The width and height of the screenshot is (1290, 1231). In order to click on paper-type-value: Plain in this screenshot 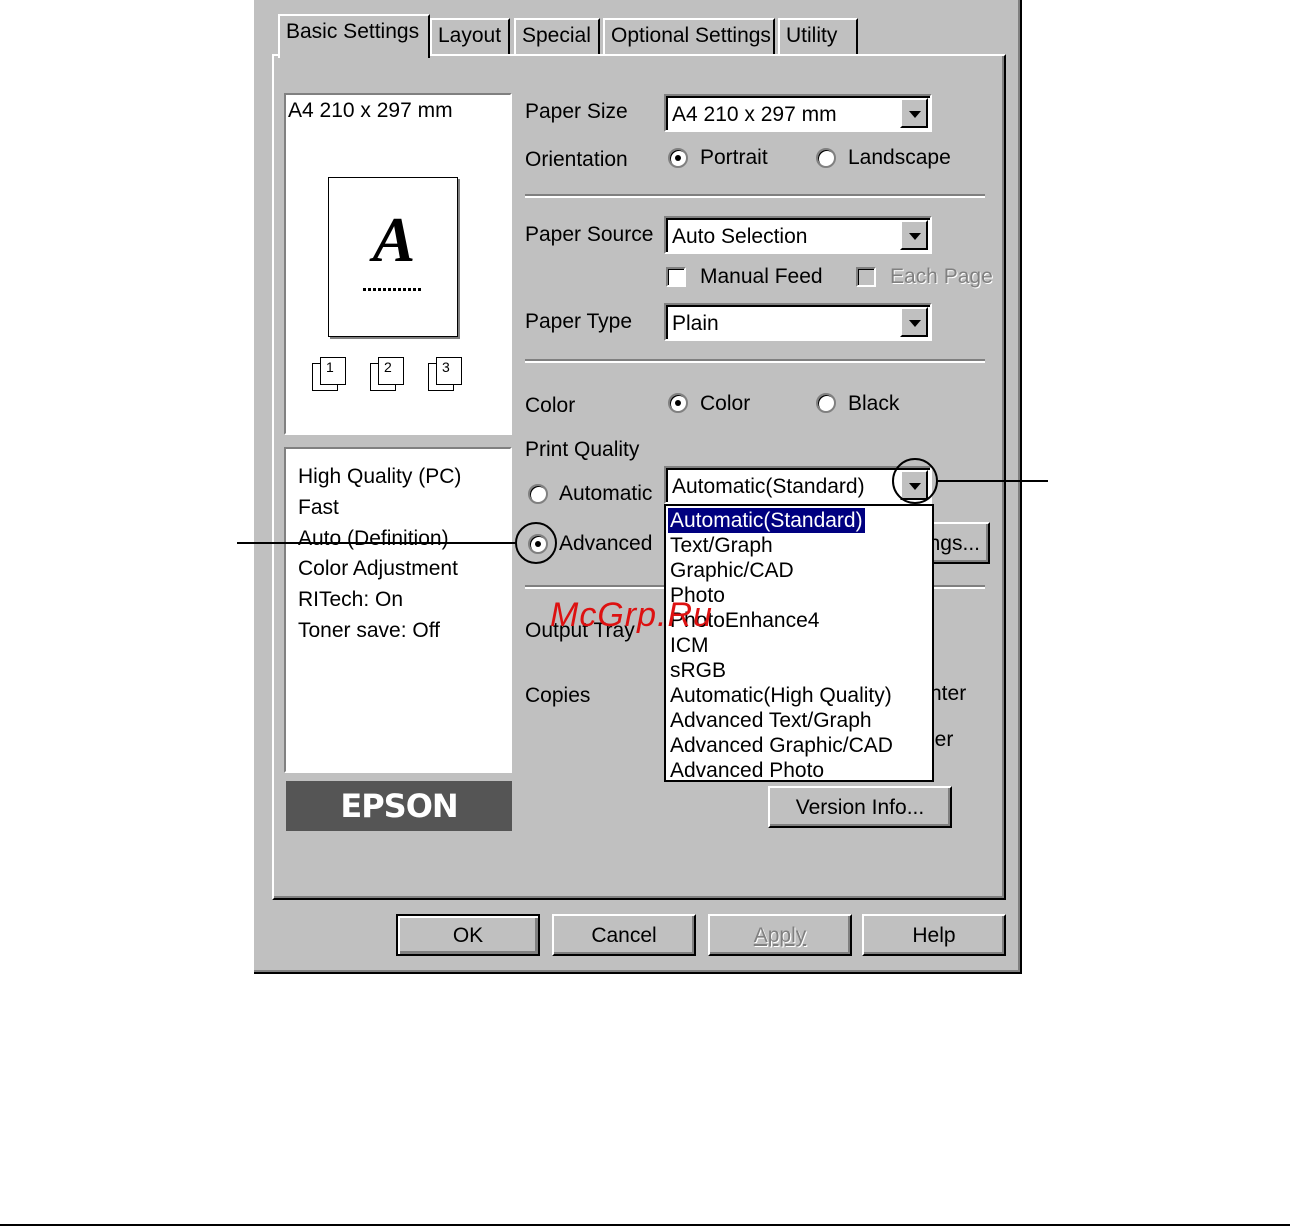, I will do `click(695, 323)`.